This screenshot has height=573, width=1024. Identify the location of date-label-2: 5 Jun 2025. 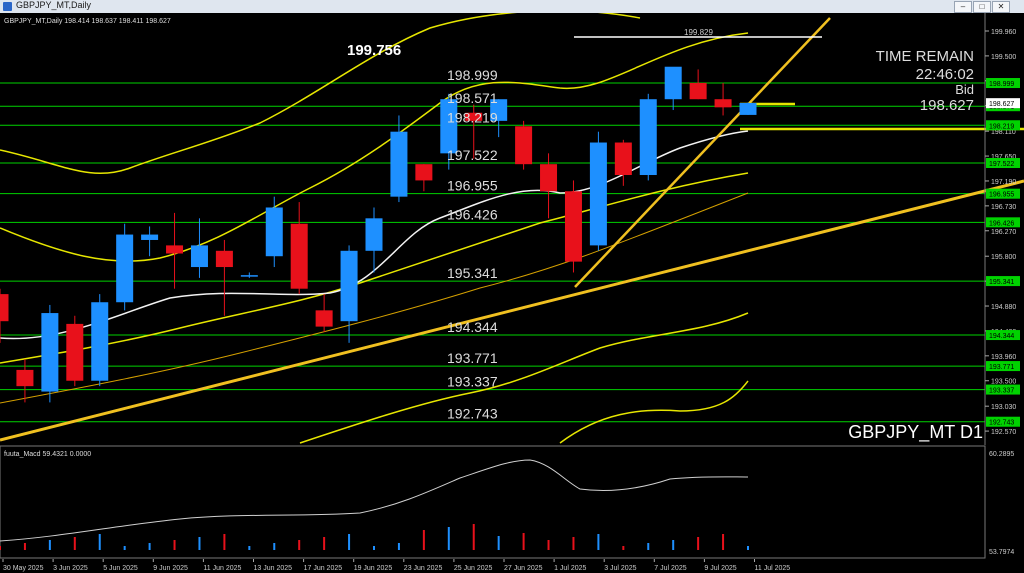
(120, 568).